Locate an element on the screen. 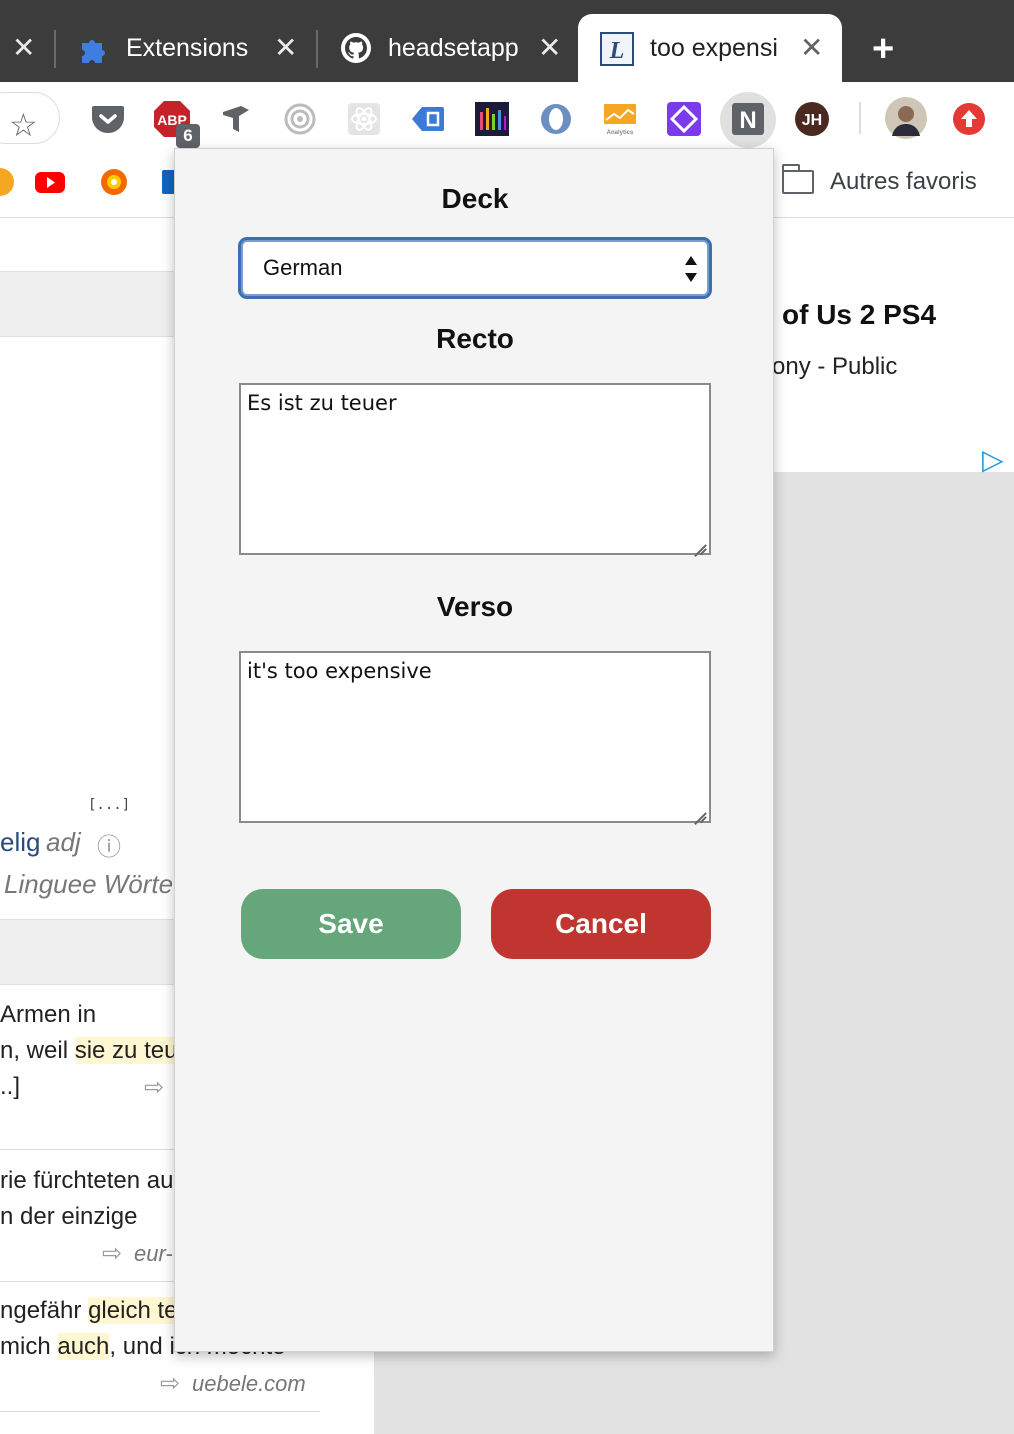  github-icon is located at coordinates (356, 48).